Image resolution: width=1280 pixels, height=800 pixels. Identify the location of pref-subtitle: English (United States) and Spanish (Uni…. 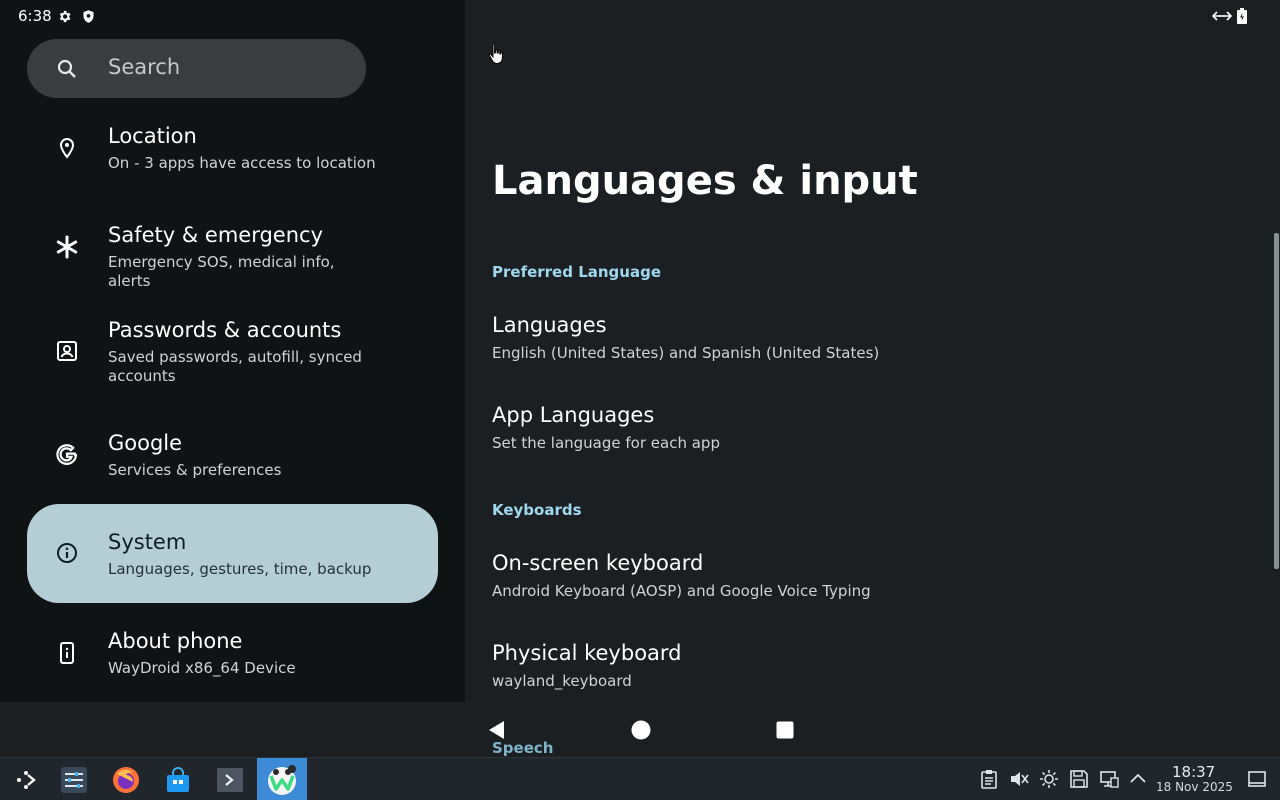
(686, 353).